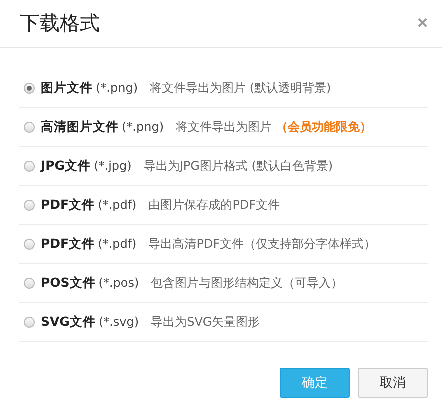 Image resolution: width=442 pixels, height=417 pixels. Describe the element at coordinates (68, 322) in the screenshot. I see `option-name: SVG文件` at that location.